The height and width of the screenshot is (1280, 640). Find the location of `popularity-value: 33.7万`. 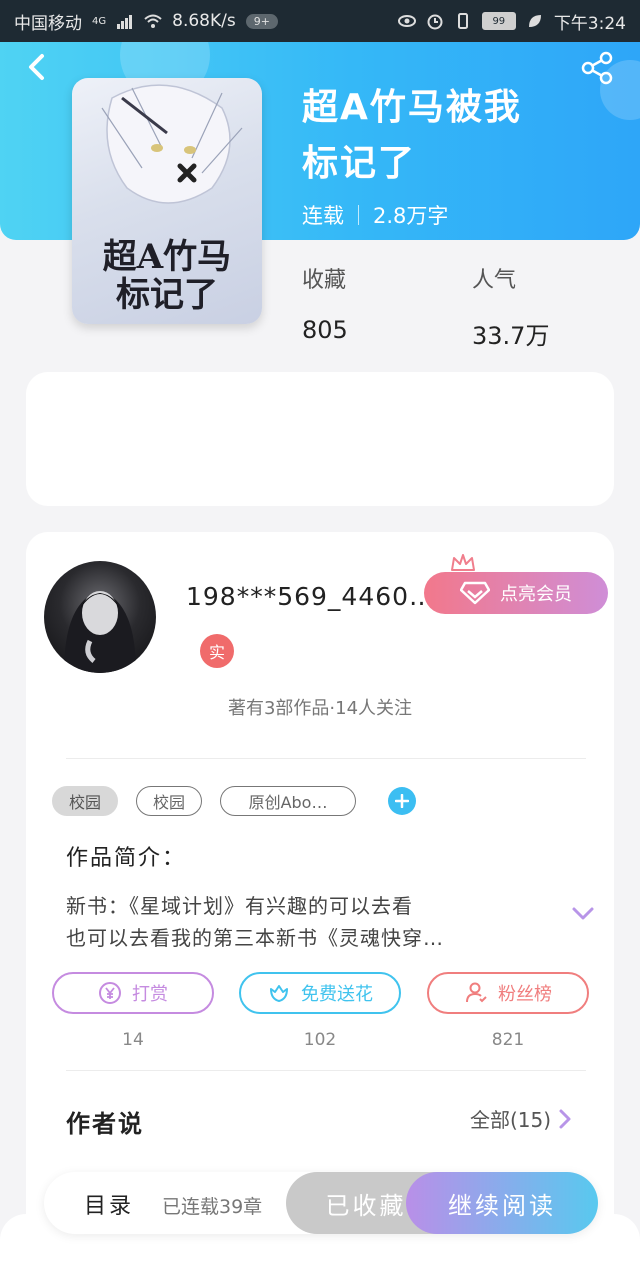

popularity-value: 33.7万 is located at coordinates (511, 336).